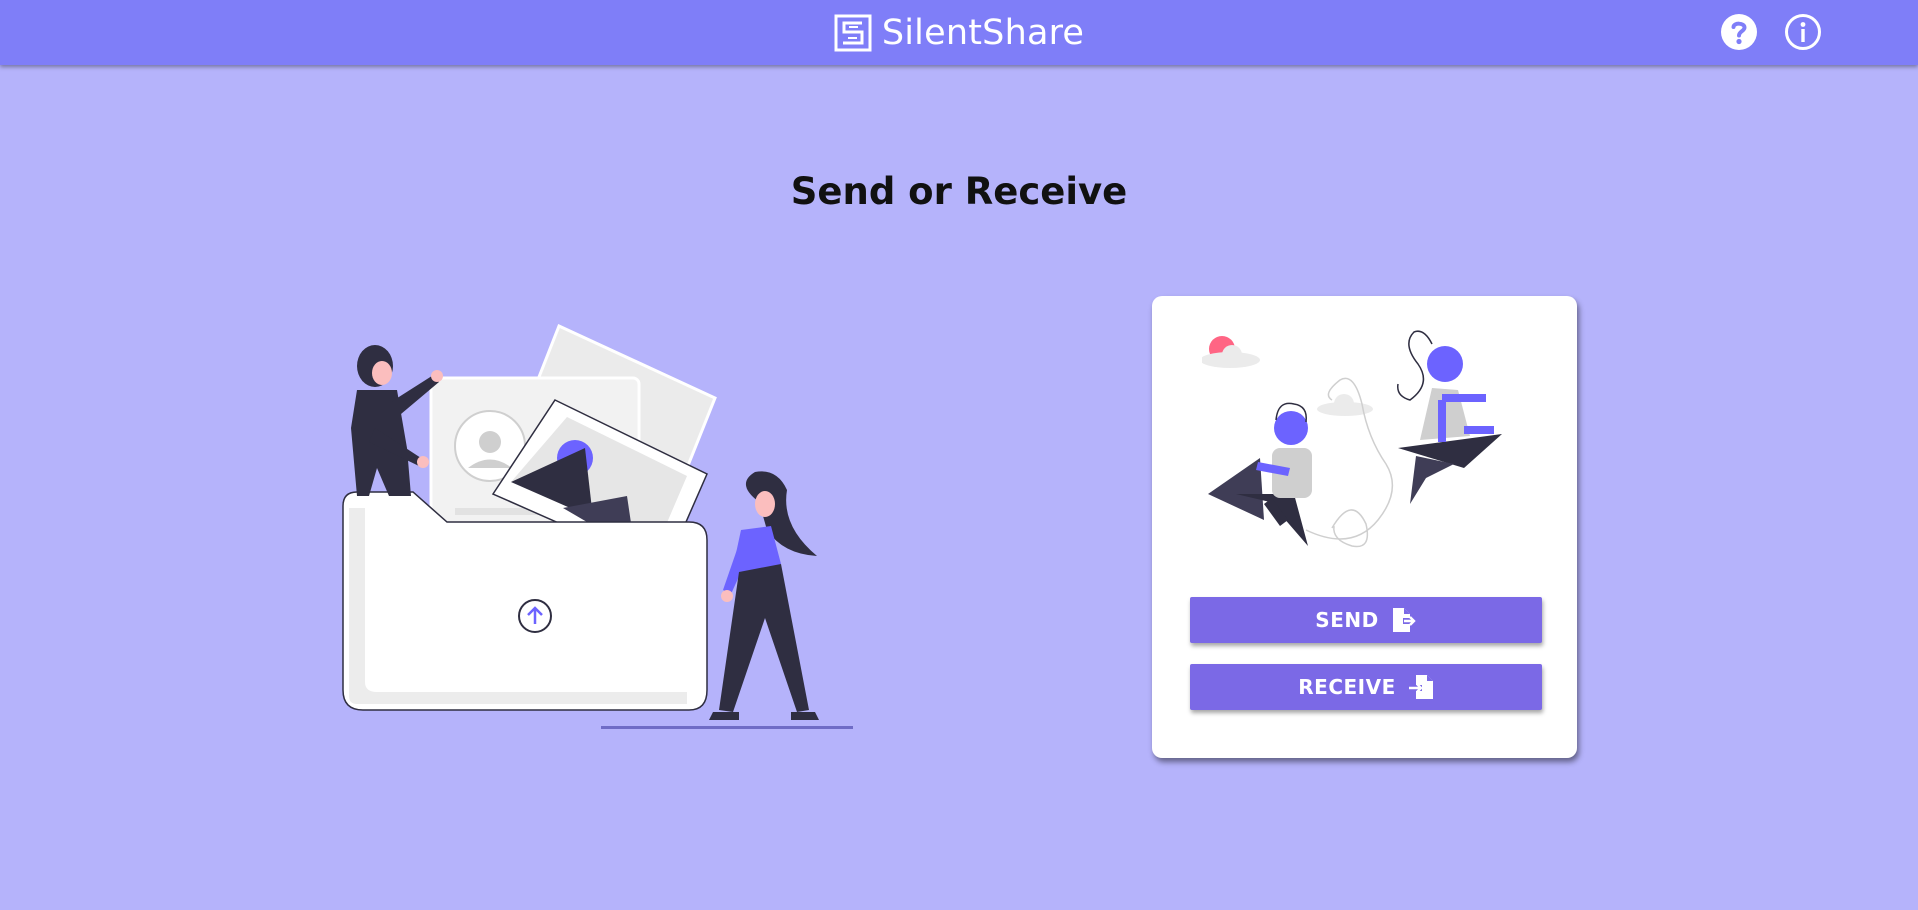  I want to click on paper-plane-illustration, so click(1352, 439).